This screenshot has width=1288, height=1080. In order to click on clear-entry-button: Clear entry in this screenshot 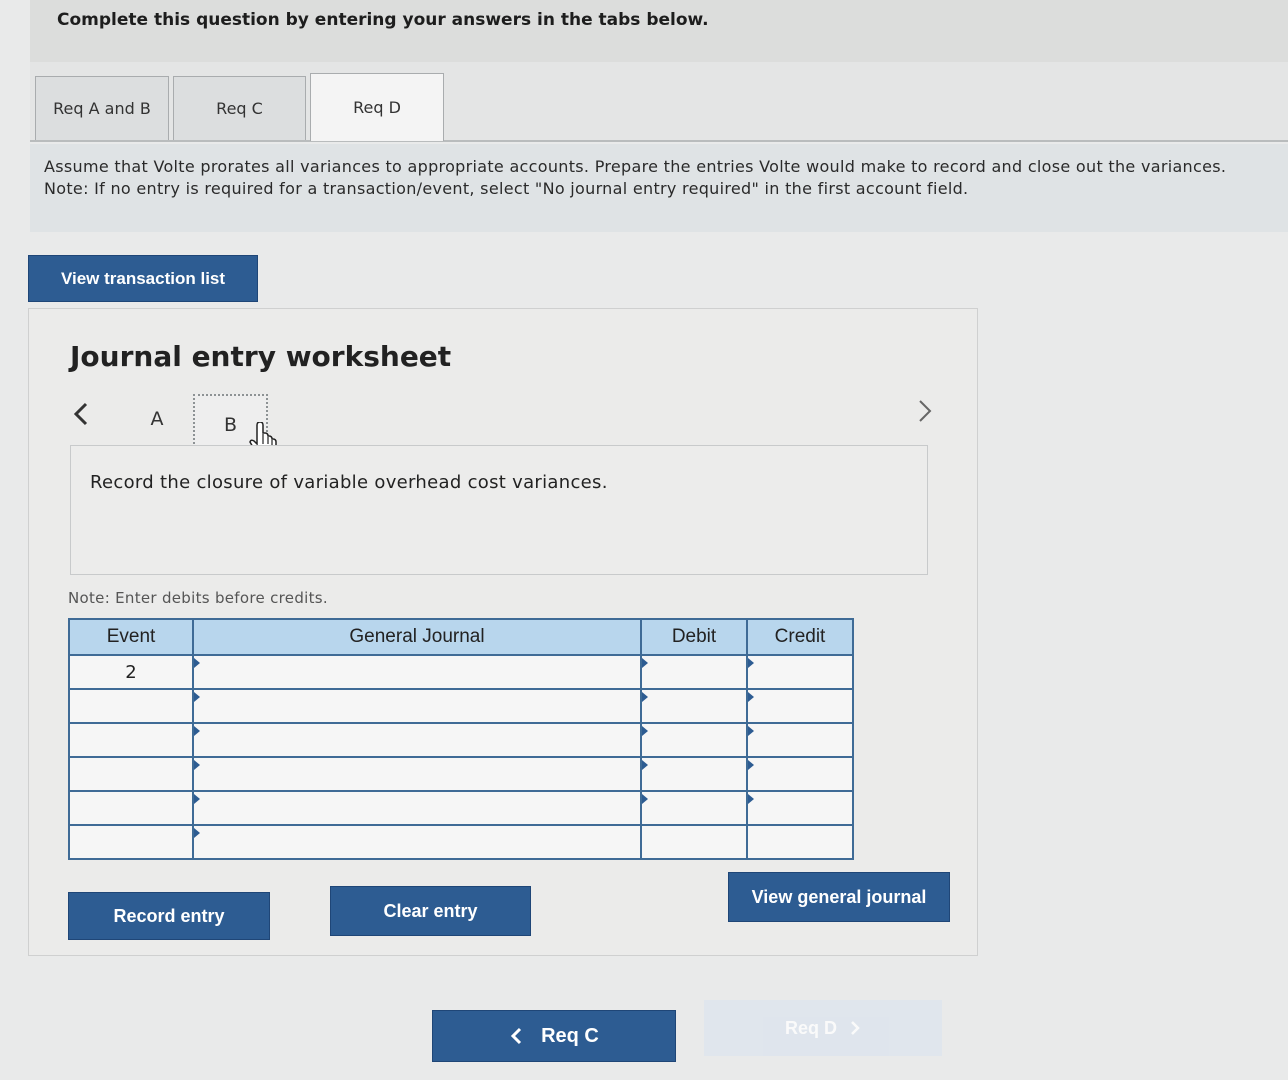, I will do `click(430, 911)`.